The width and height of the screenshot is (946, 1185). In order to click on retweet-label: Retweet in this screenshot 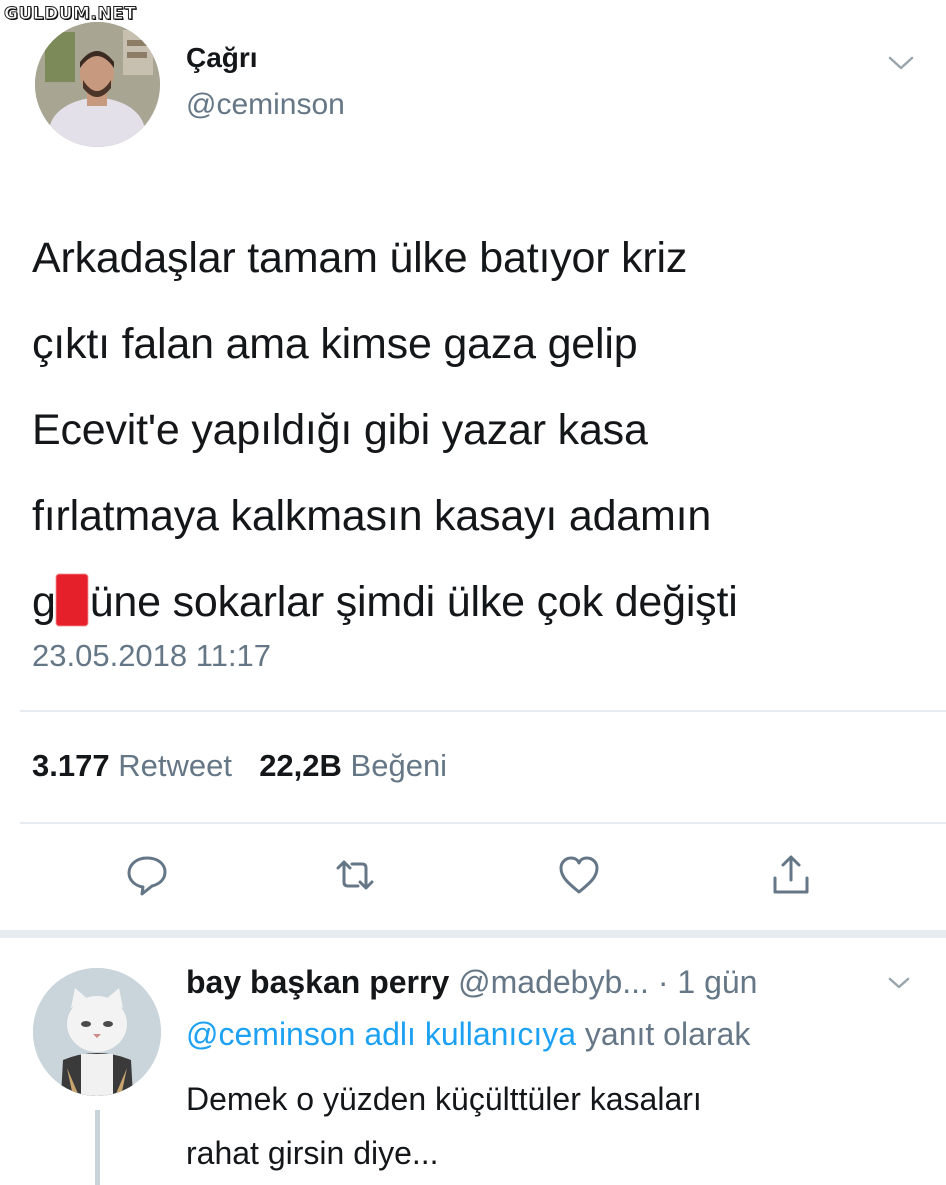, I will do `click(175, 765)`.